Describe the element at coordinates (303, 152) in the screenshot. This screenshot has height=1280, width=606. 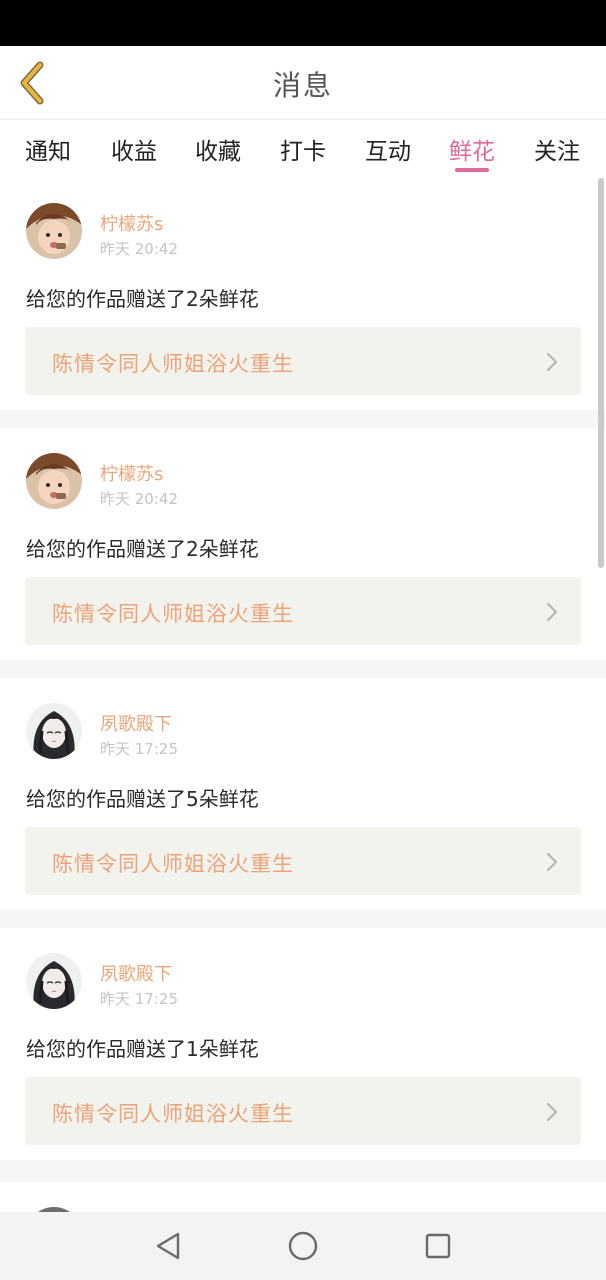
I see `tab-label: 打卡` at that location.